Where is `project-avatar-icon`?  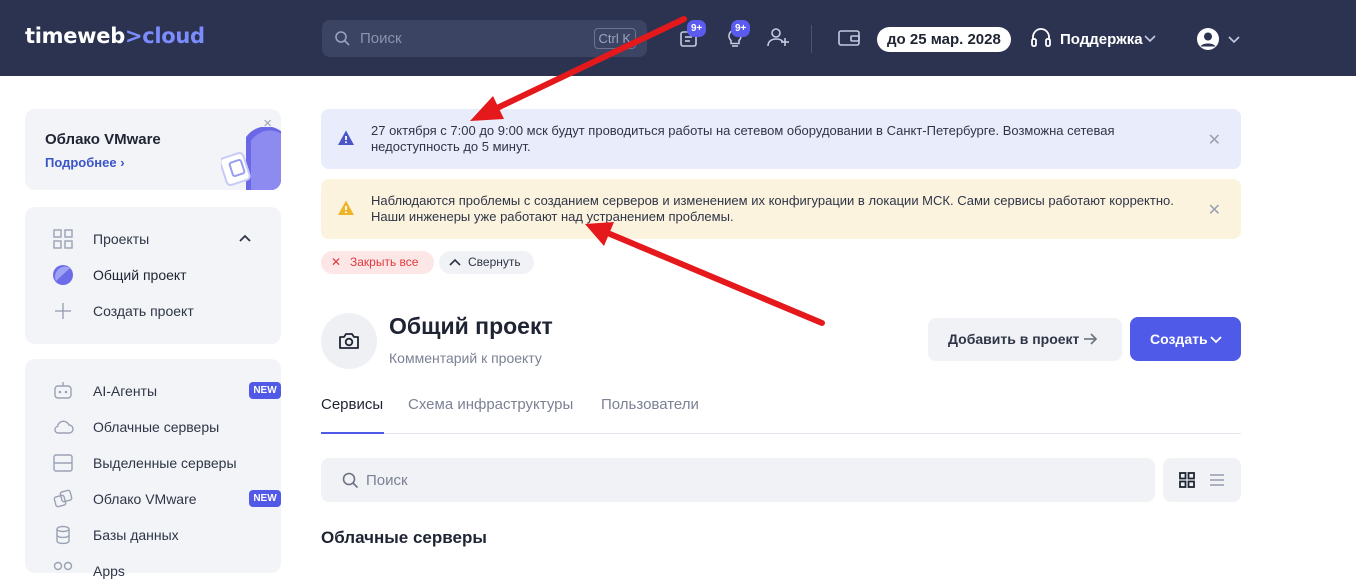 project-avatar-icon is located at coordinates (63, 275).